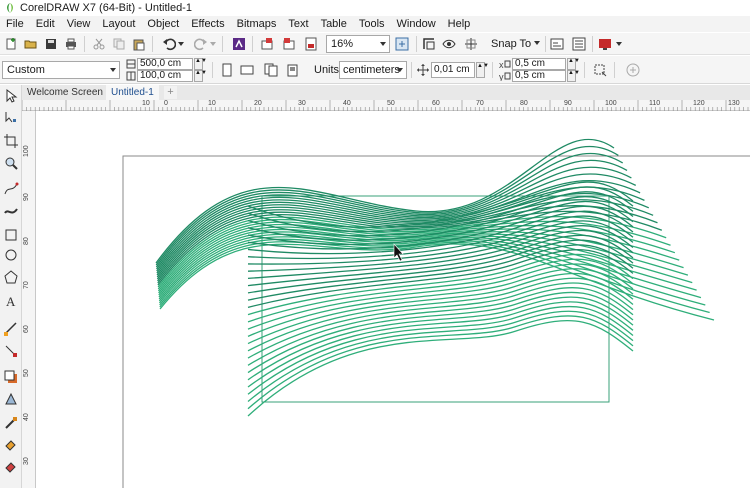  I want to click on add-icon, so click(633, 70).